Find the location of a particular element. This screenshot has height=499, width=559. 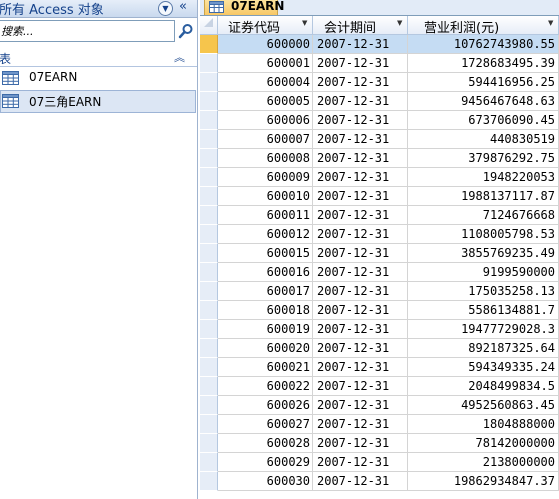

cell-code: 600006 is located at coordinates (265, 120).